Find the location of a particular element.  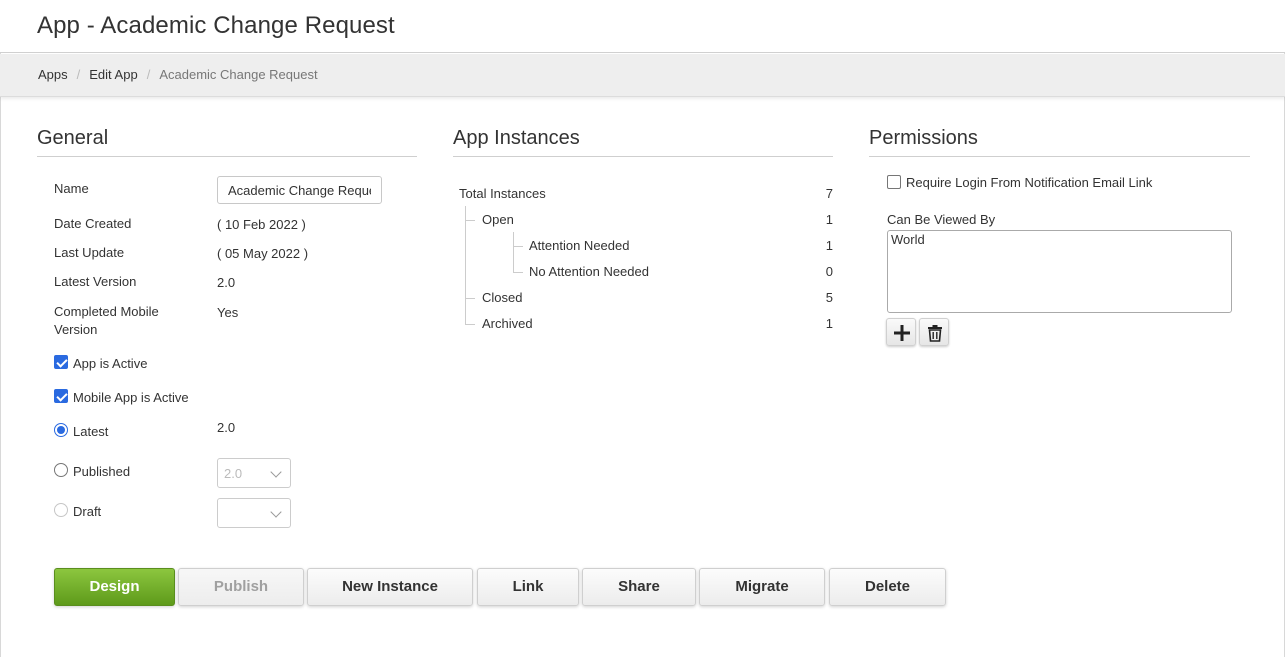

instance-count-archived: 1 is located at coordinates (829, 323).